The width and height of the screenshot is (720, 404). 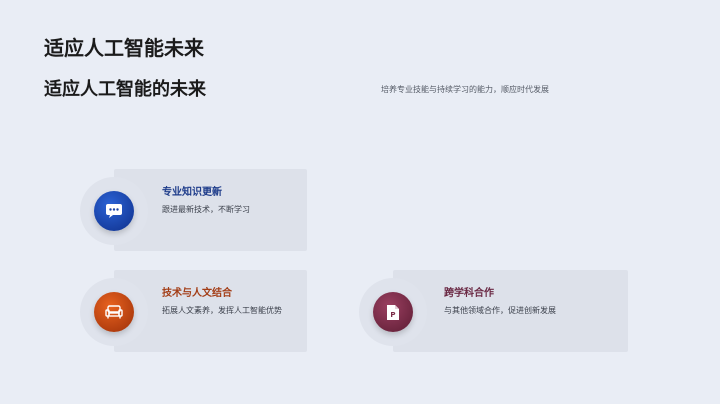 I want to click on slide-title: 适应人工智能未来, so click(x=124, y=48).